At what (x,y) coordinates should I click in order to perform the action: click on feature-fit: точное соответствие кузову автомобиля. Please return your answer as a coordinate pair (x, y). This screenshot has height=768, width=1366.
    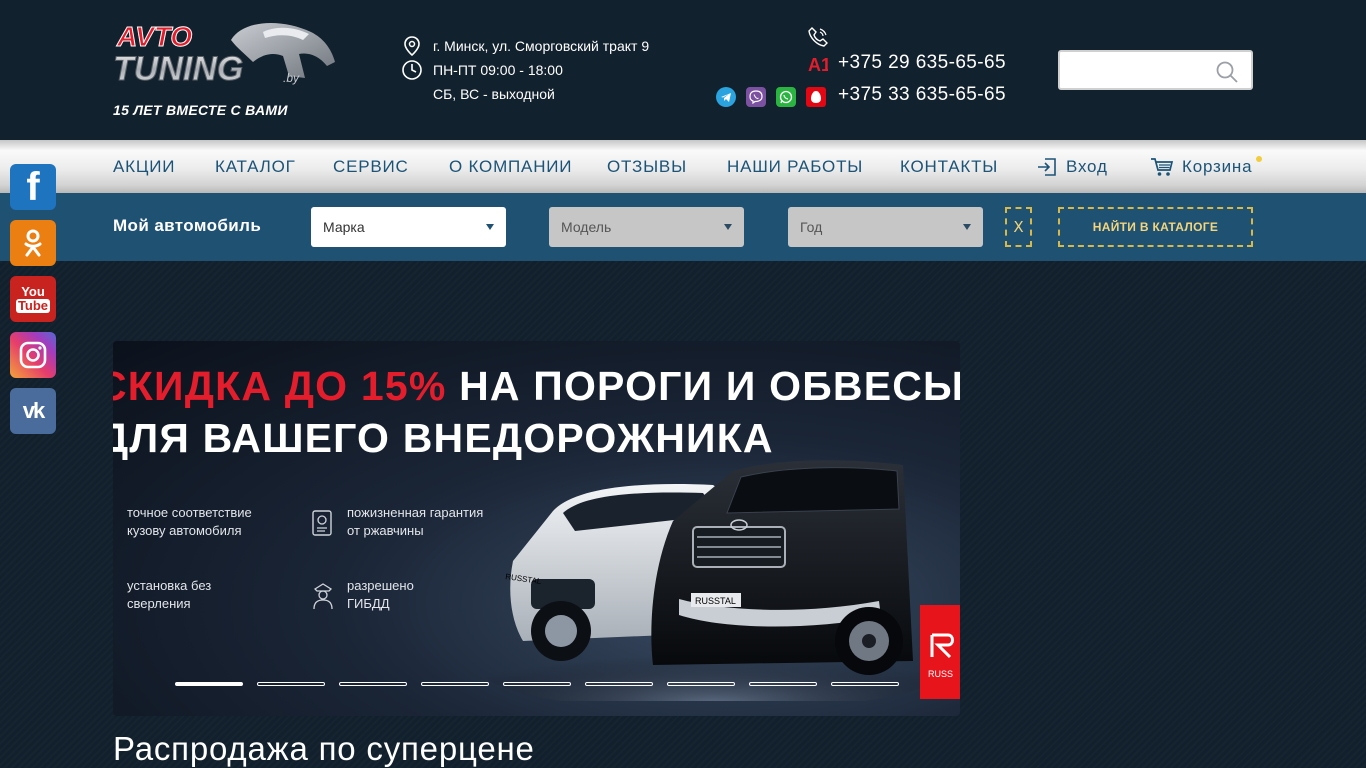
    Looking at the image, I should click on (189, 521).